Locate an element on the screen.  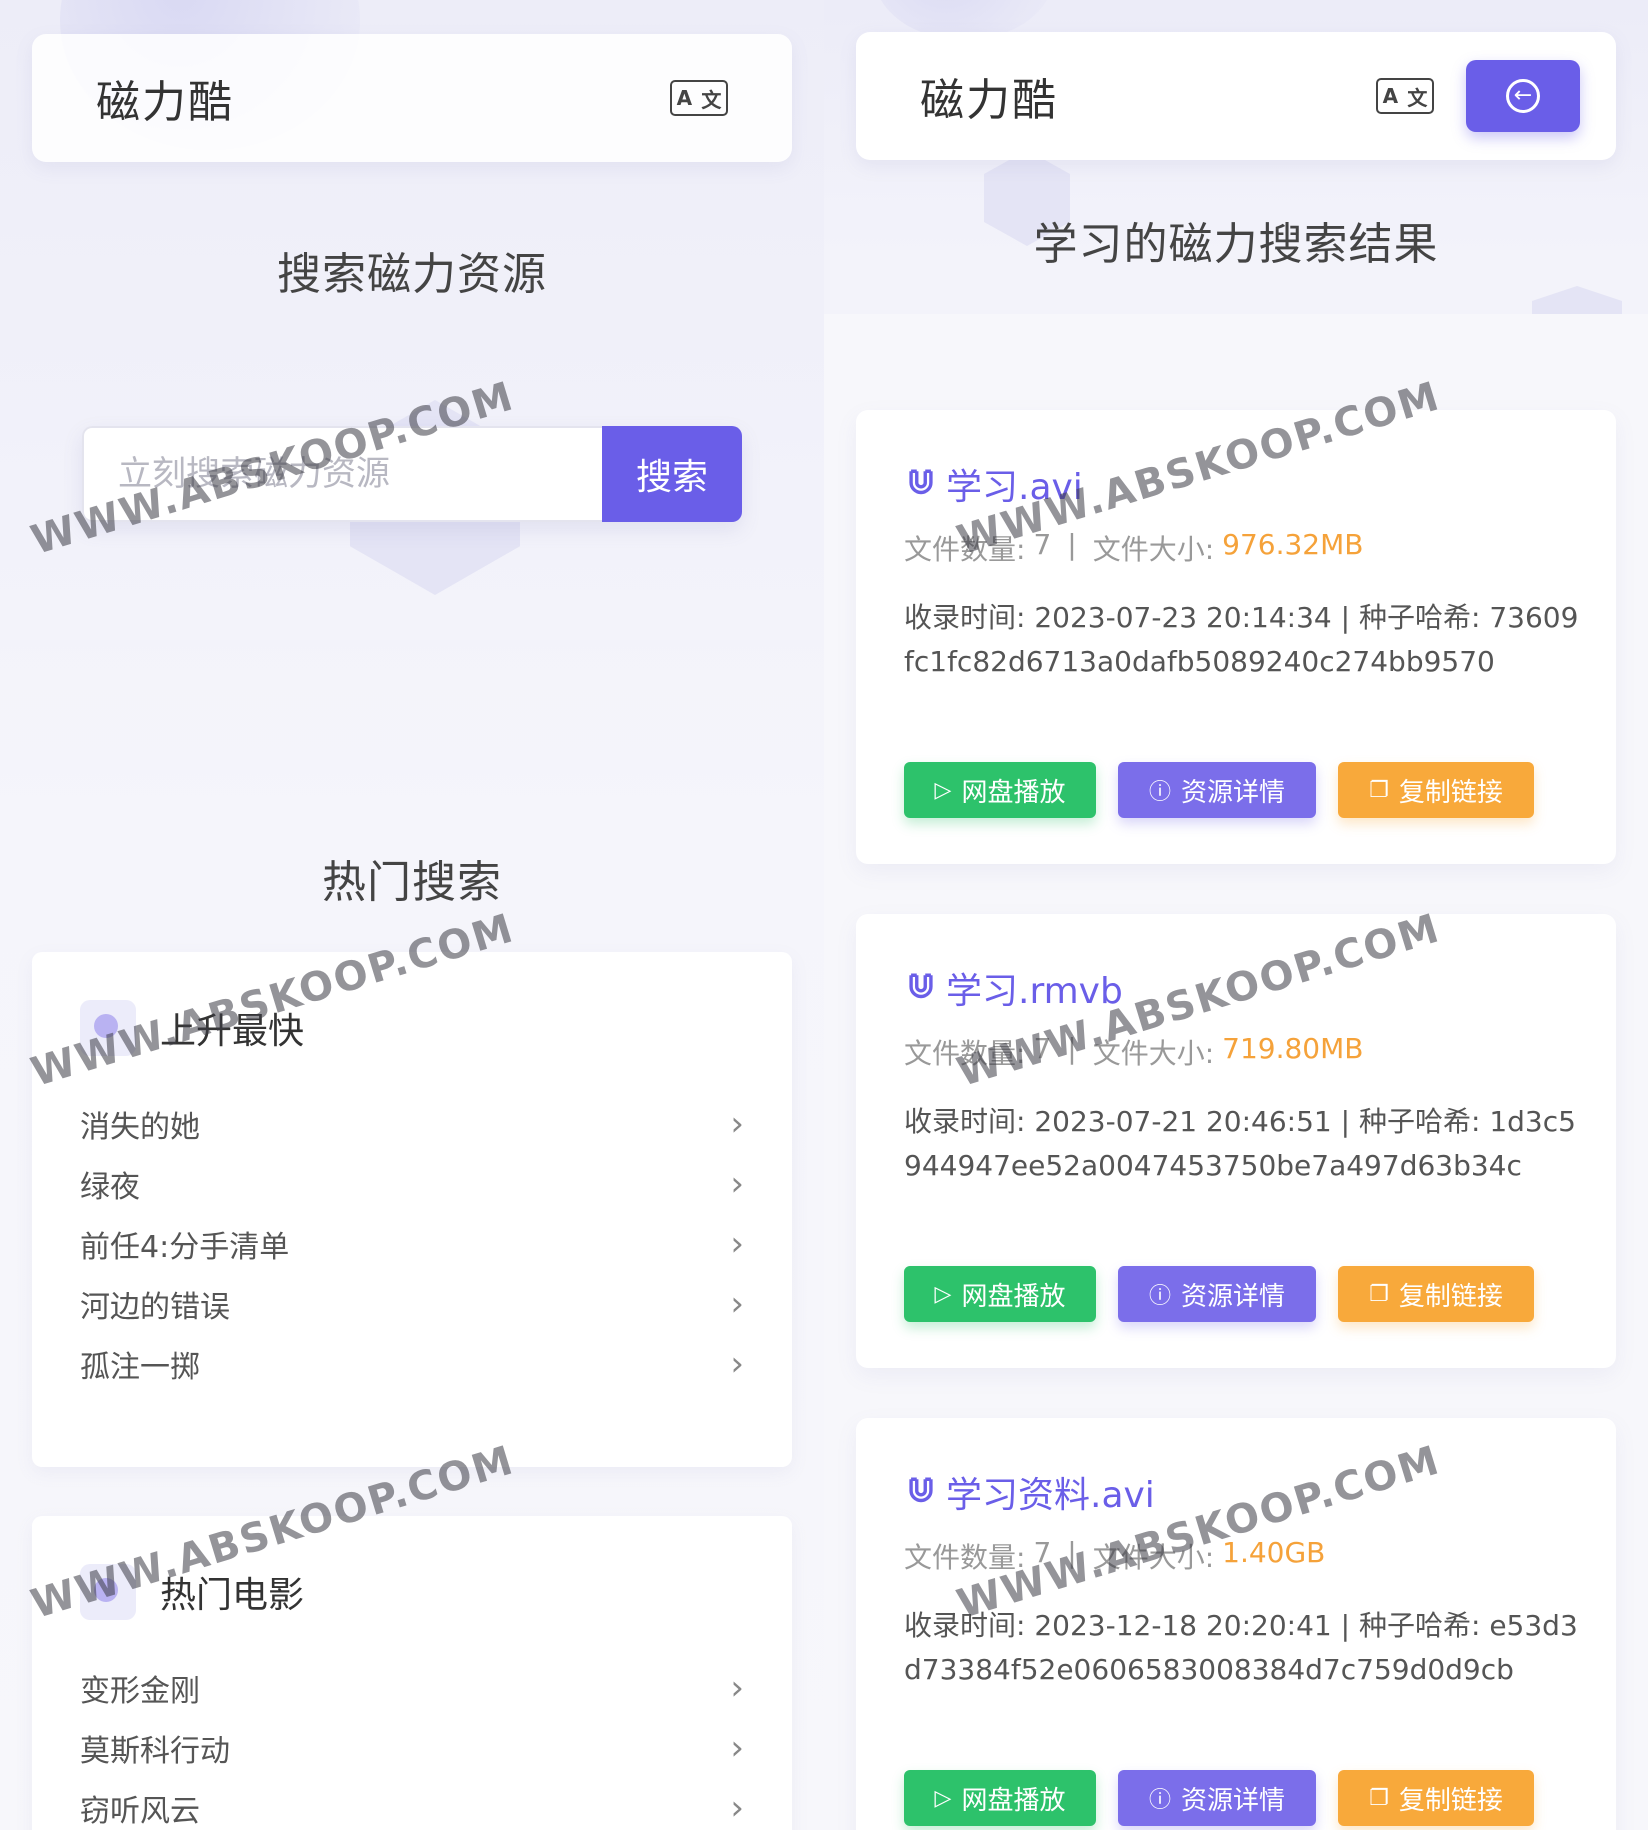
time-value: 2023-12-18 20:20:41 is located at coordinates (1183, 1625).